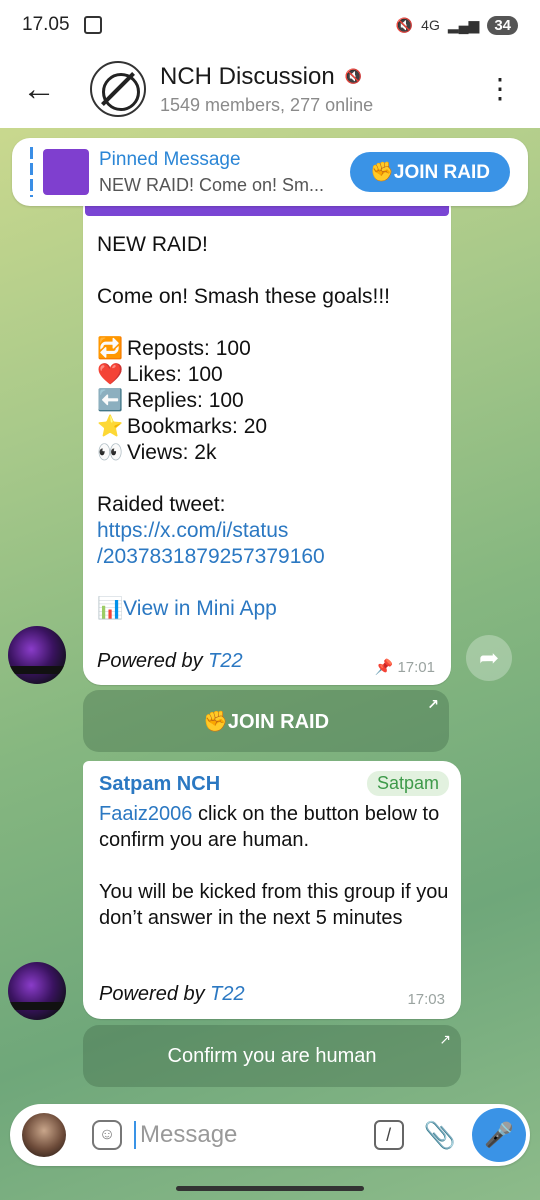 The image size is (540, 1200). What do you see at coordinates (247, 76) in the screenshot?
I see `group-title-text: NCH Discussion` at bounding box center [247, 76].